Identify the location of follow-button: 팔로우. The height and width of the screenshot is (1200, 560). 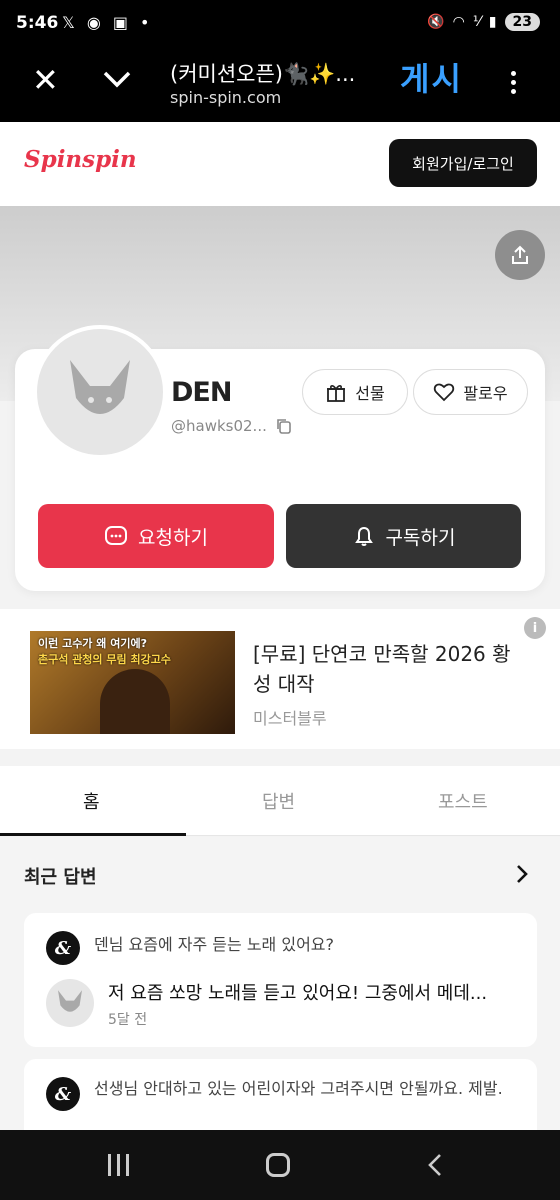
(470, 392).